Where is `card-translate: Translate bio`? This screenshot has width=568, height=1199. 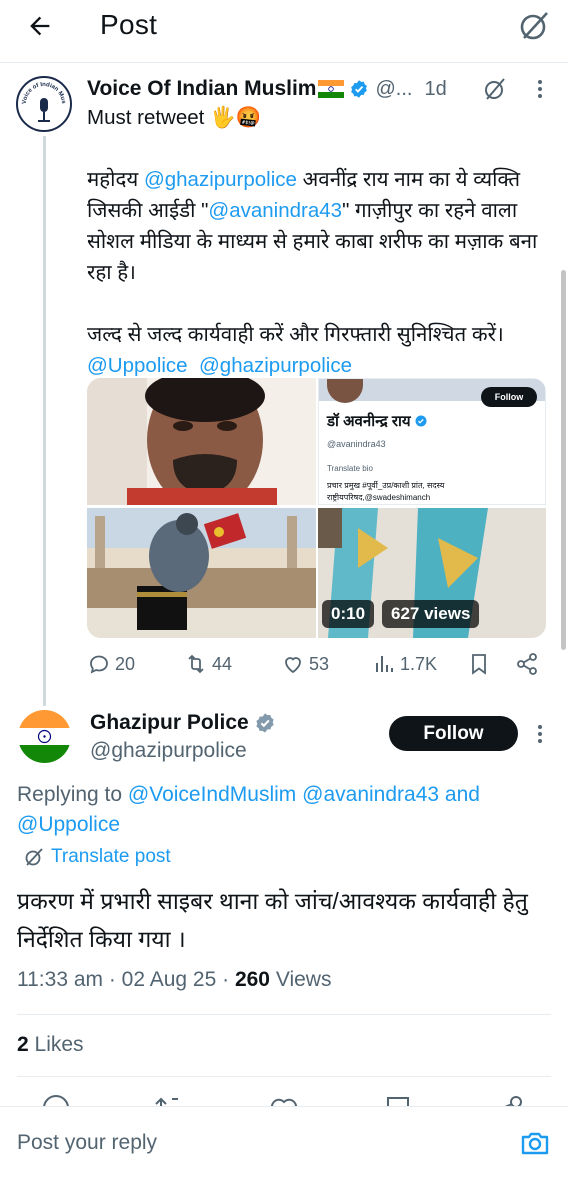
card-translate: Translate bio is located at coordinates (350, 468).